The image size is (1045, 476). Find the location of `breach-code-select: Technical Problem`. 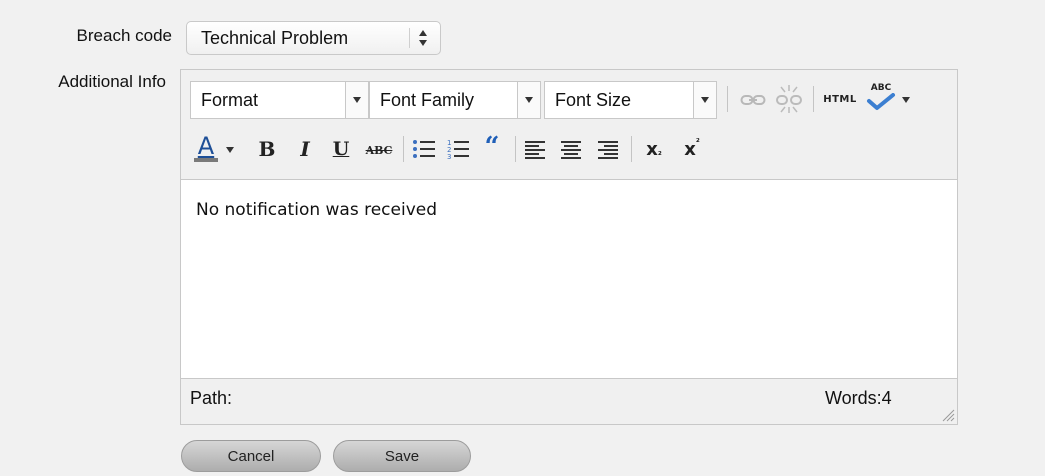

breach-code-select: Technical Problem is located at coordinates (313, 38).